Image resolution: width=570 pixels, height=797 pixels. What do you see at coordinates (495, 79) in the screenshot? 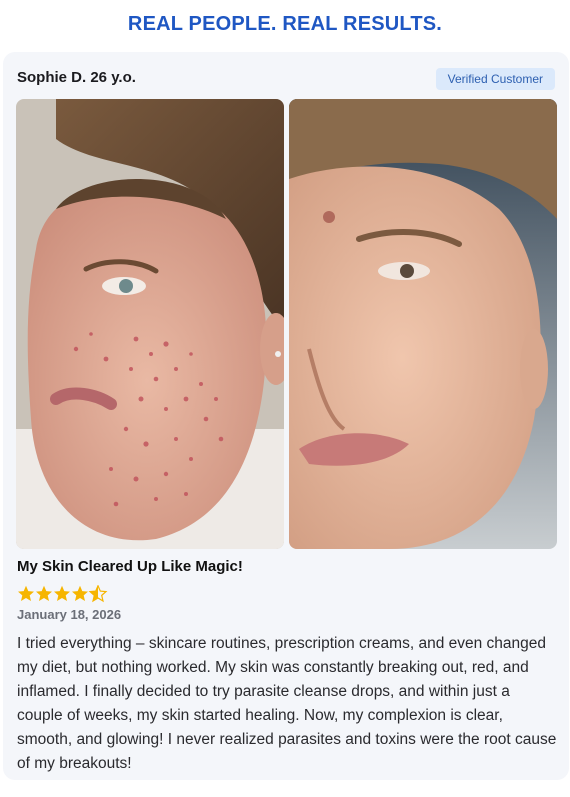
I see `verified-badge: Verified Customer` at bounding box center [495, 79].